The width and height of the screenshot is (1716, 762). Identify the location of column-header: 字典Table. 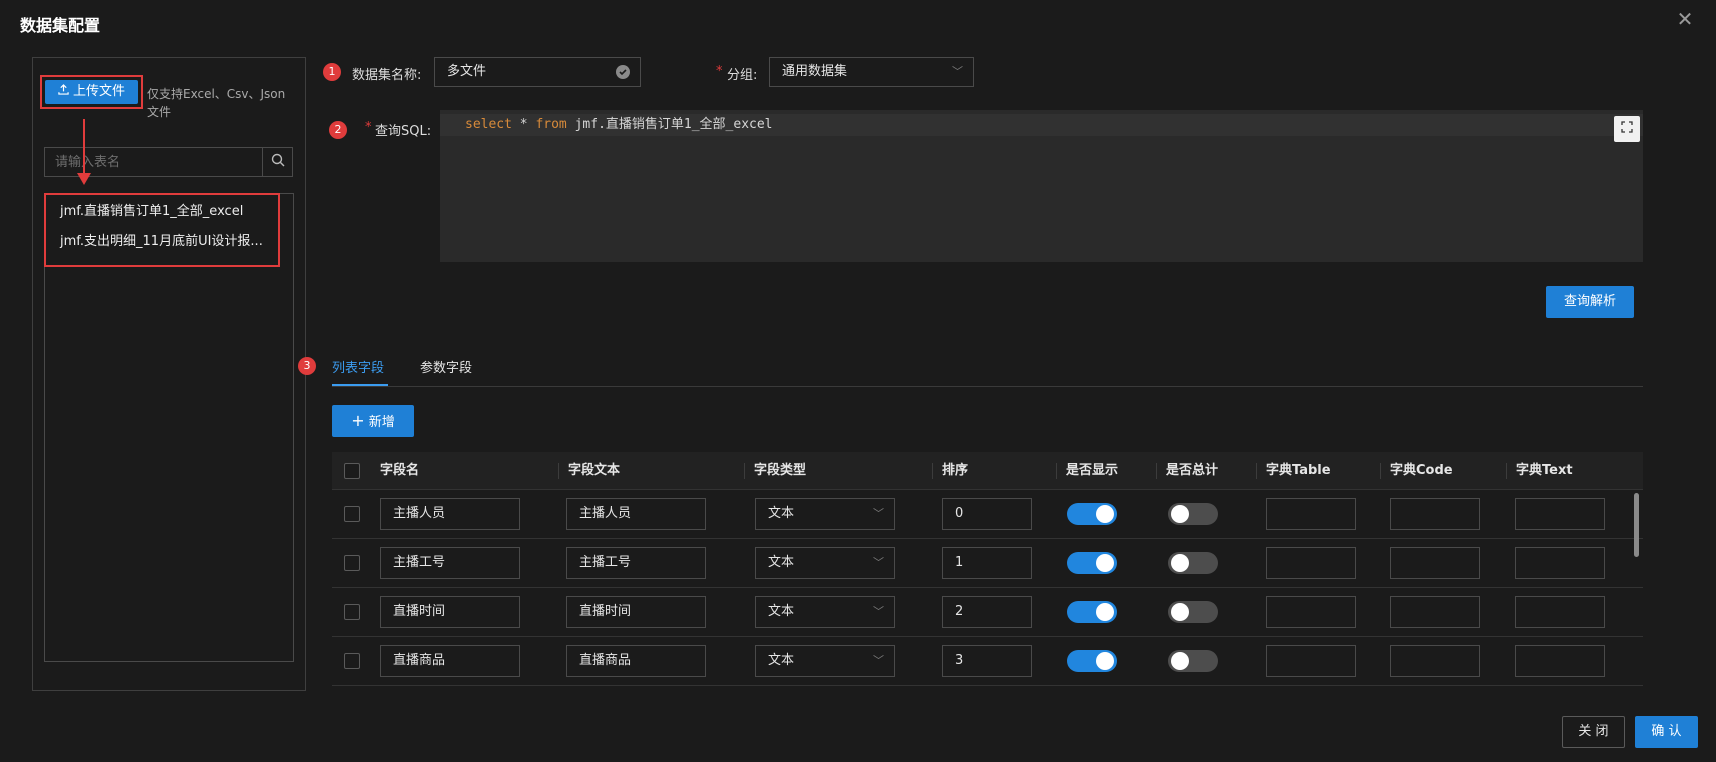
(1298, 470).